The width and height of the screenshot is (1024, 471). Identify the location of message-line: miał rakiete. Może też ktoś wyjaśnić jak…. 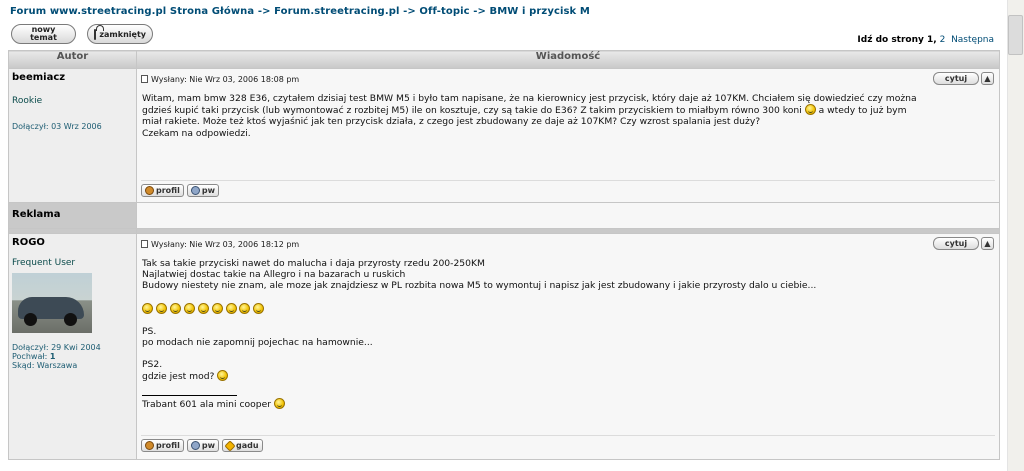
(451, 122).